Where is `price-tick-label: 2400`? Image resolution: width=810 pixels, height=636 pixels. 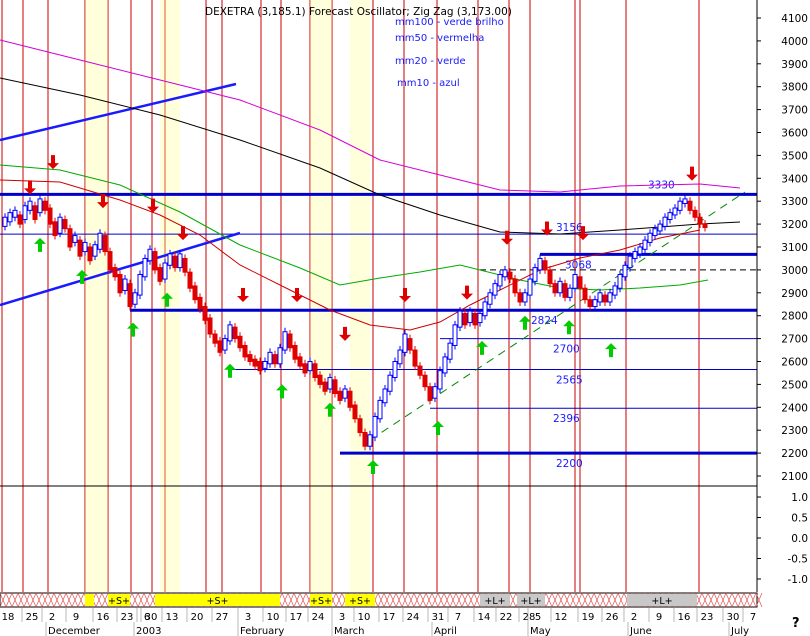
price-tick-label: 2400 is located at coordinates (794, 408).